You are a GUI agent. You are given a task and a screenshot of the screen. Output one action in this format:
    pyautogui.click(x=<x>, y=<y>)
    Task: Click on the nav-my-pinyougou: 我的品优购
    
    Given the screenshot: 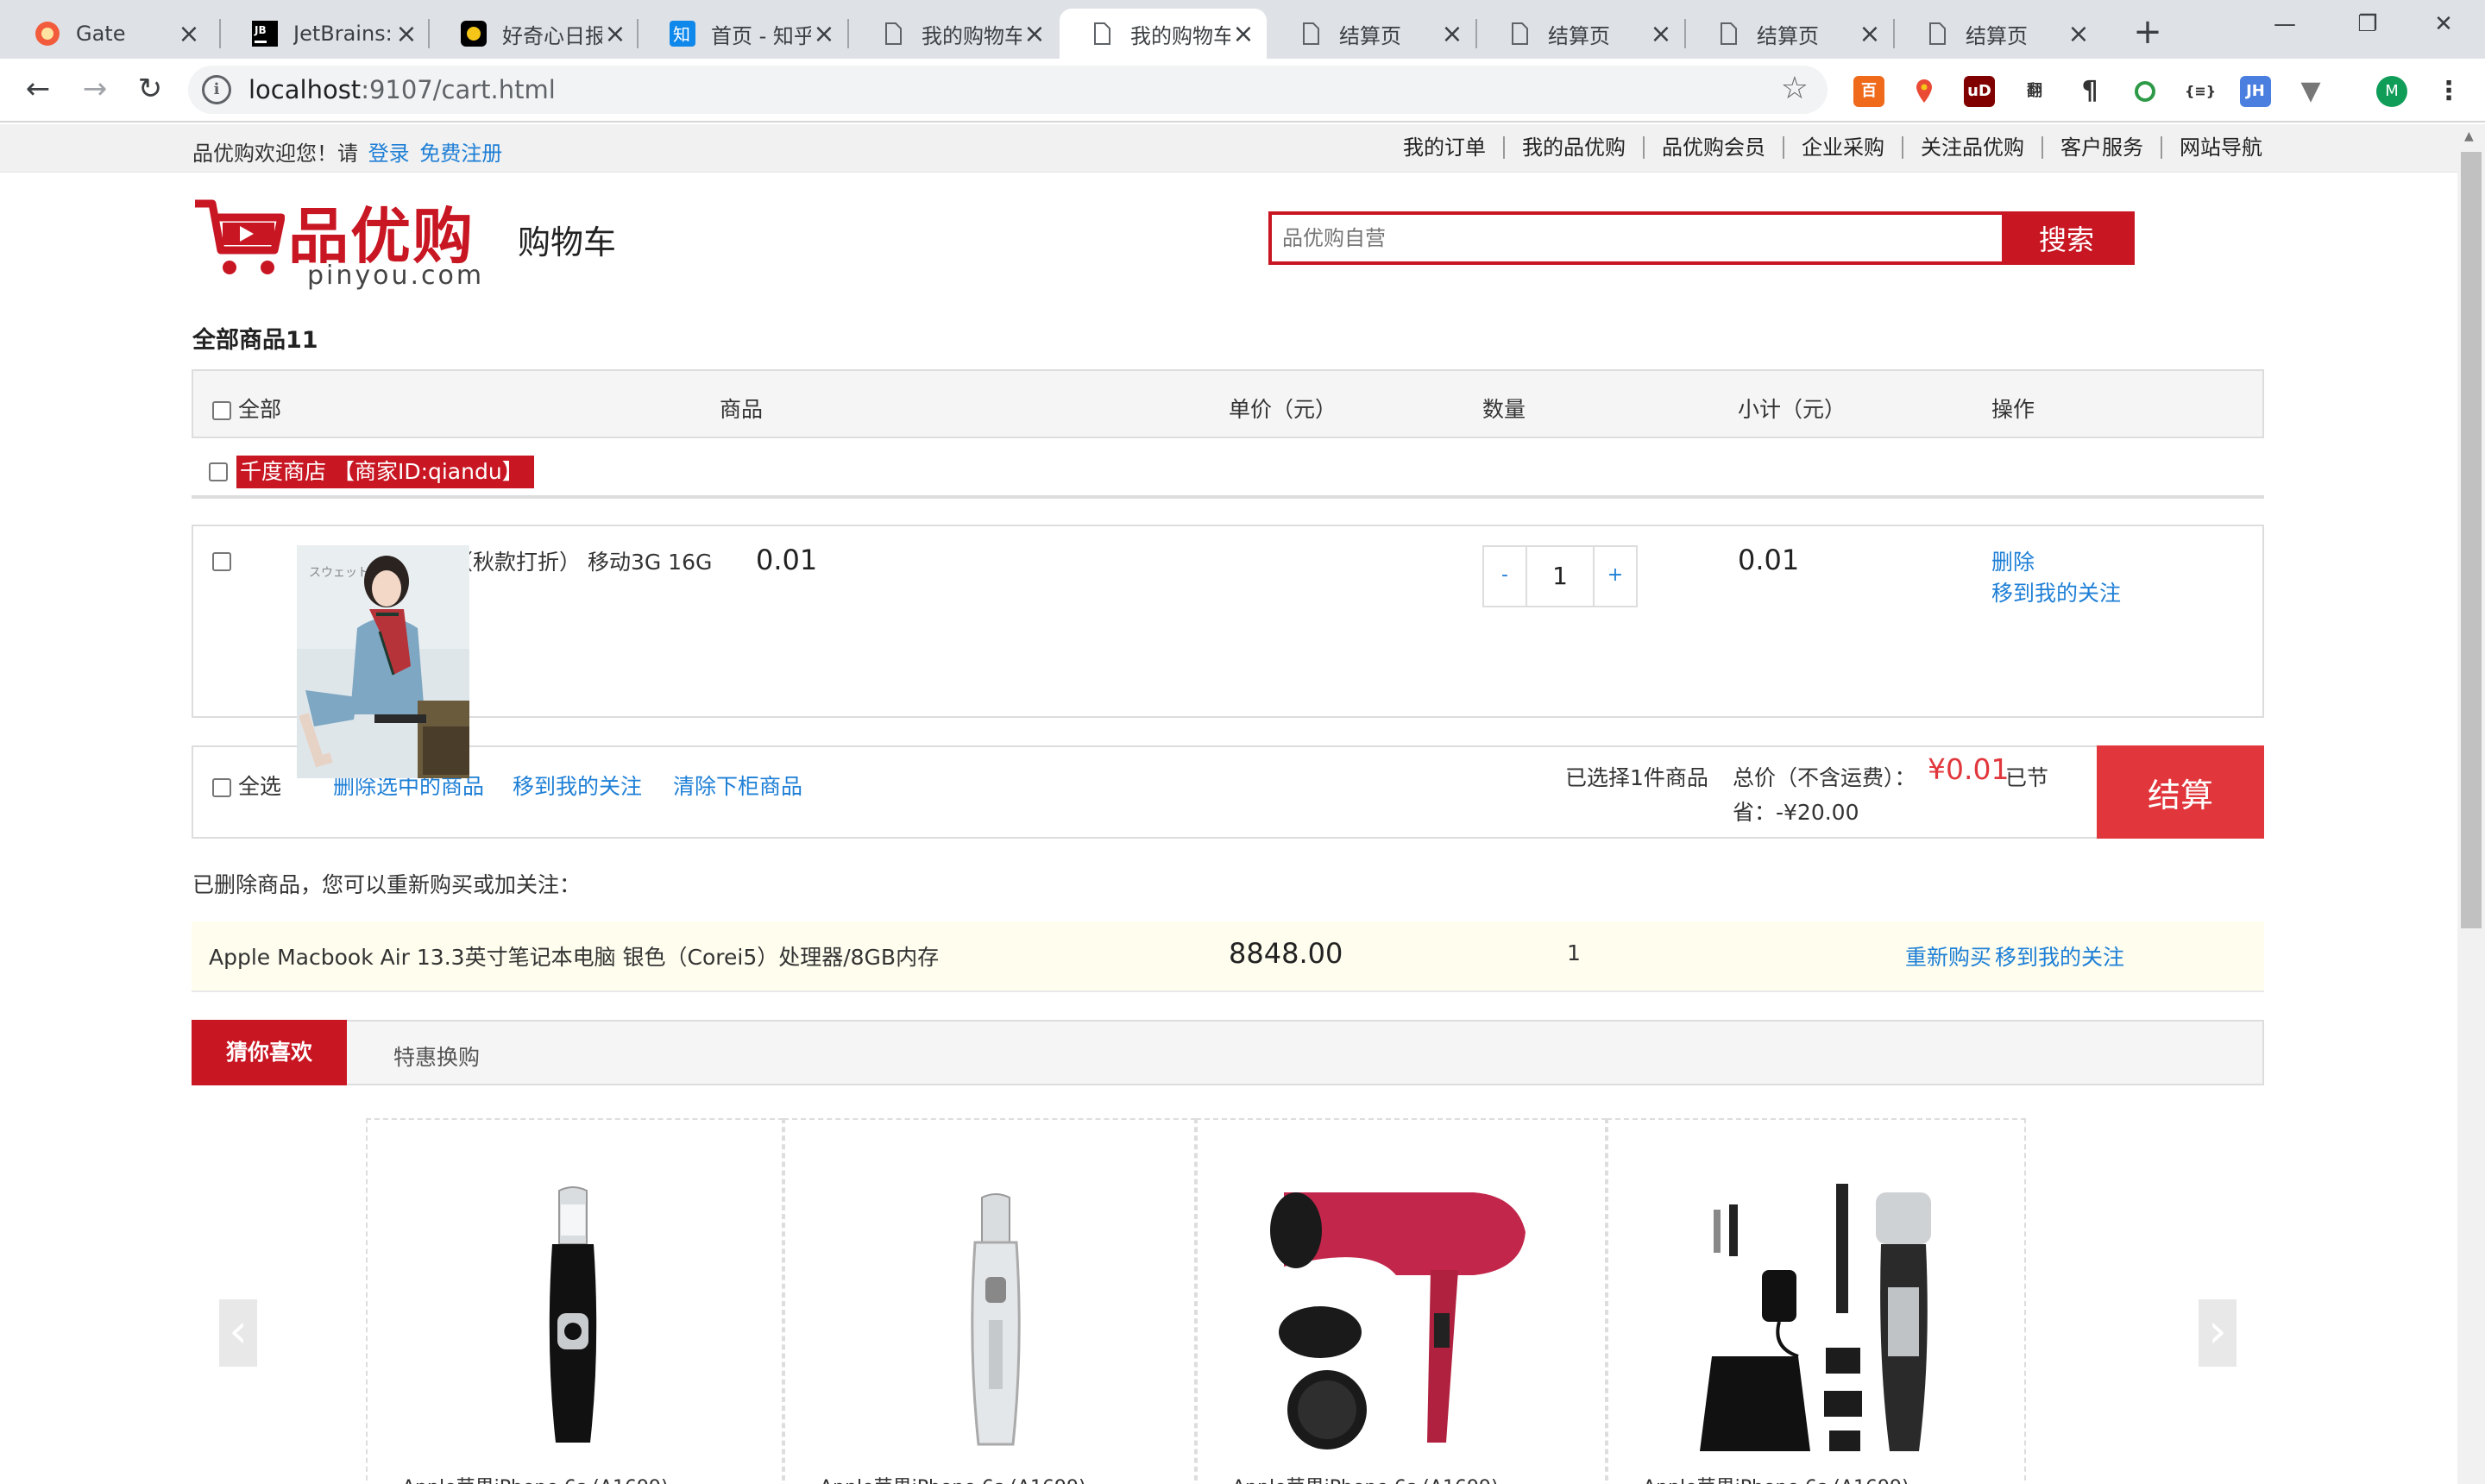 What is the action you would take?
    pyautogui.click(x=1575, y=147)
    